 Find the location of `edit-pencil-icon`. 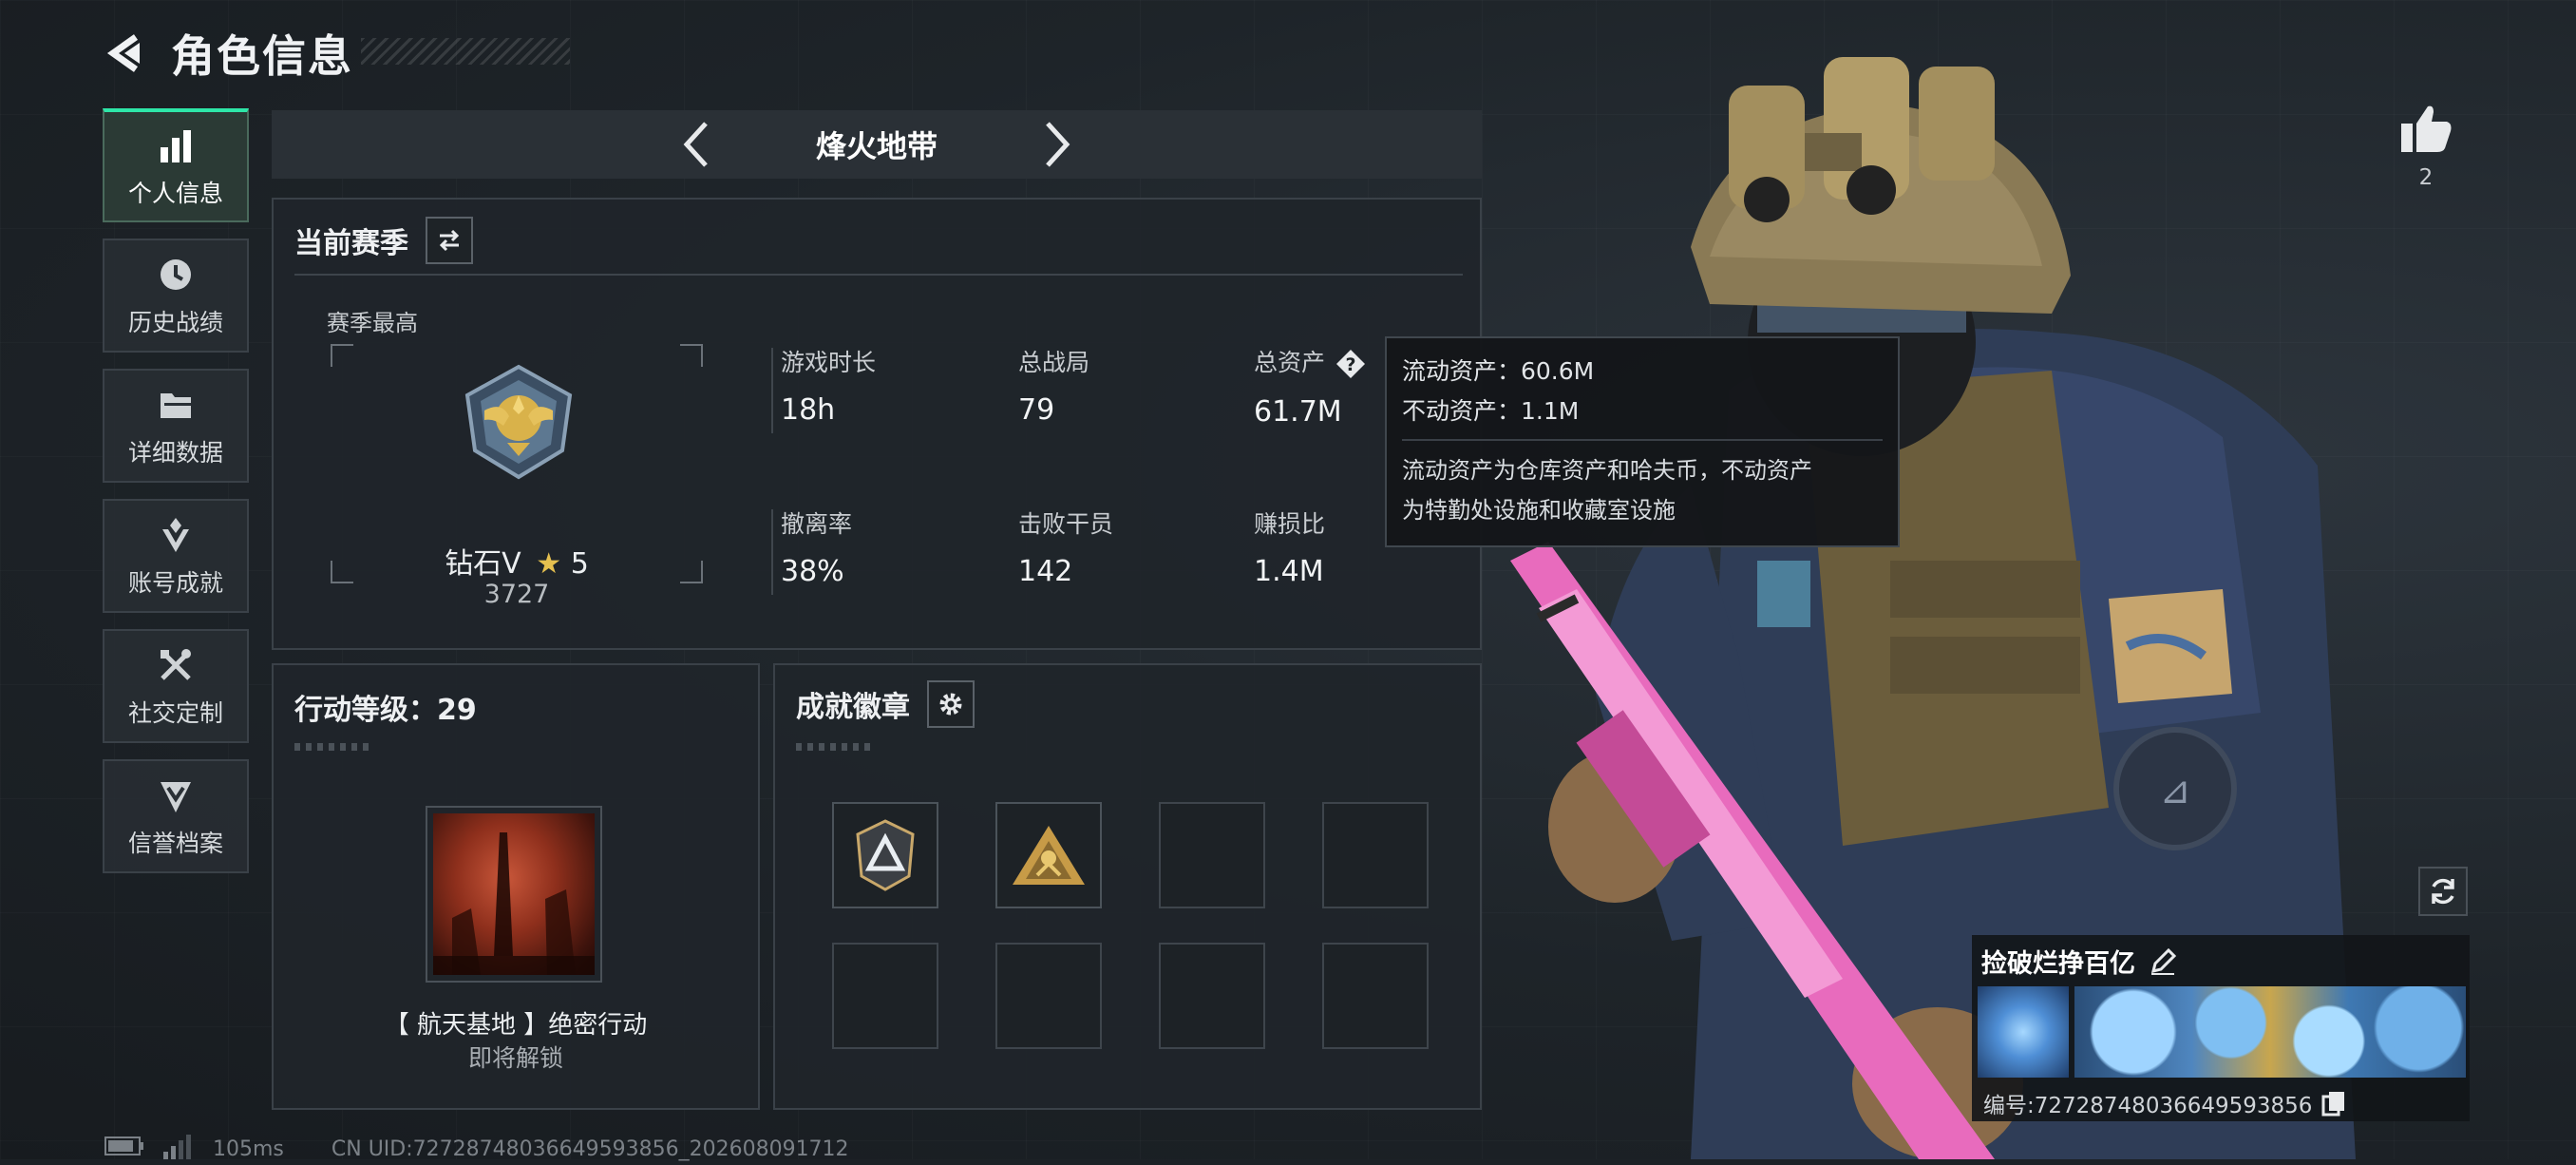

edit-pencil-icon is located at coordinates (2163, 961).